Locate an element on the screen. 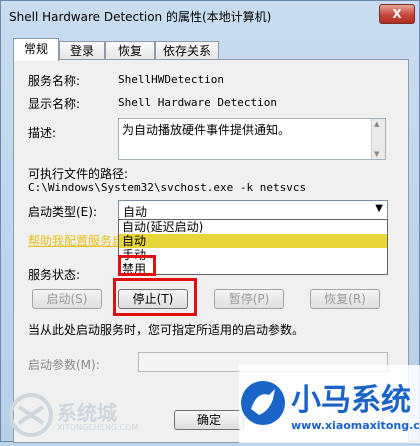  description-label: 描述: is located at coordinates (42, 133).